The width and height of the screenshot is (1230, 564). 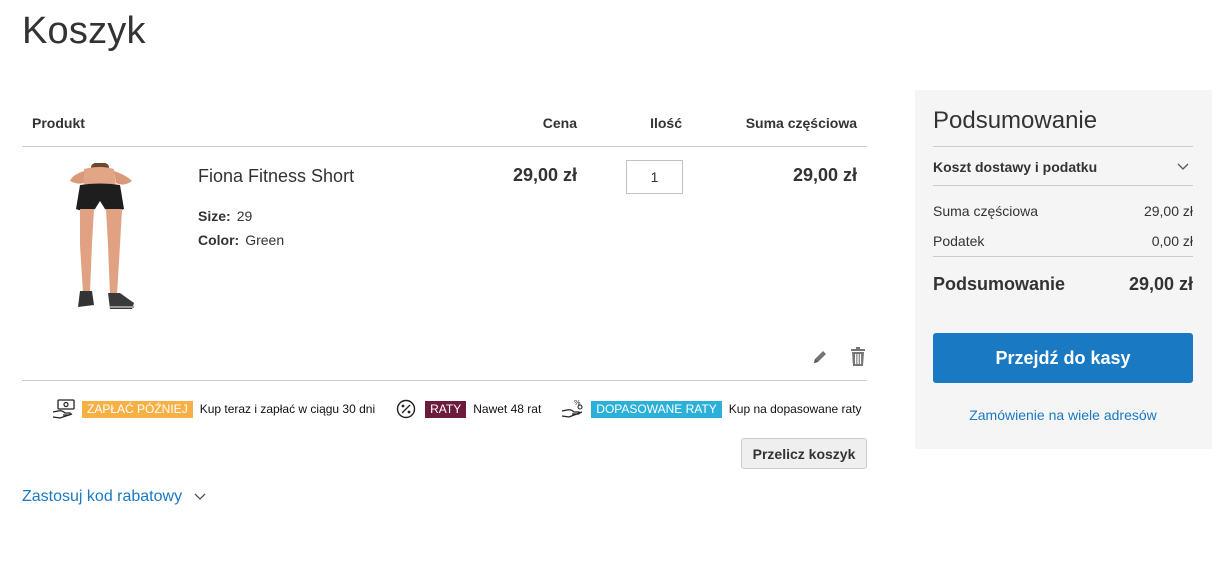 I want to click on header-subtotal: Suma częściowa, so click(x=801, y=123).